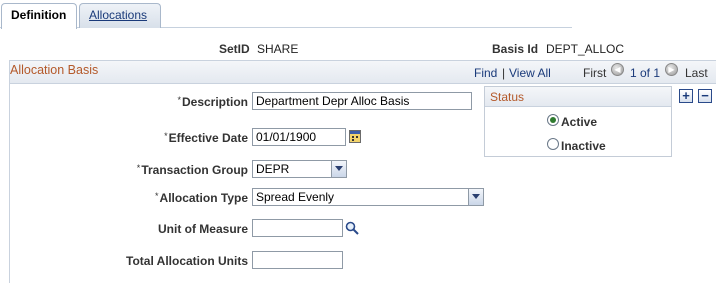 The height and width of the screenshot is (283, 720). I want to click on add-row-button: +, so click(686, 96).